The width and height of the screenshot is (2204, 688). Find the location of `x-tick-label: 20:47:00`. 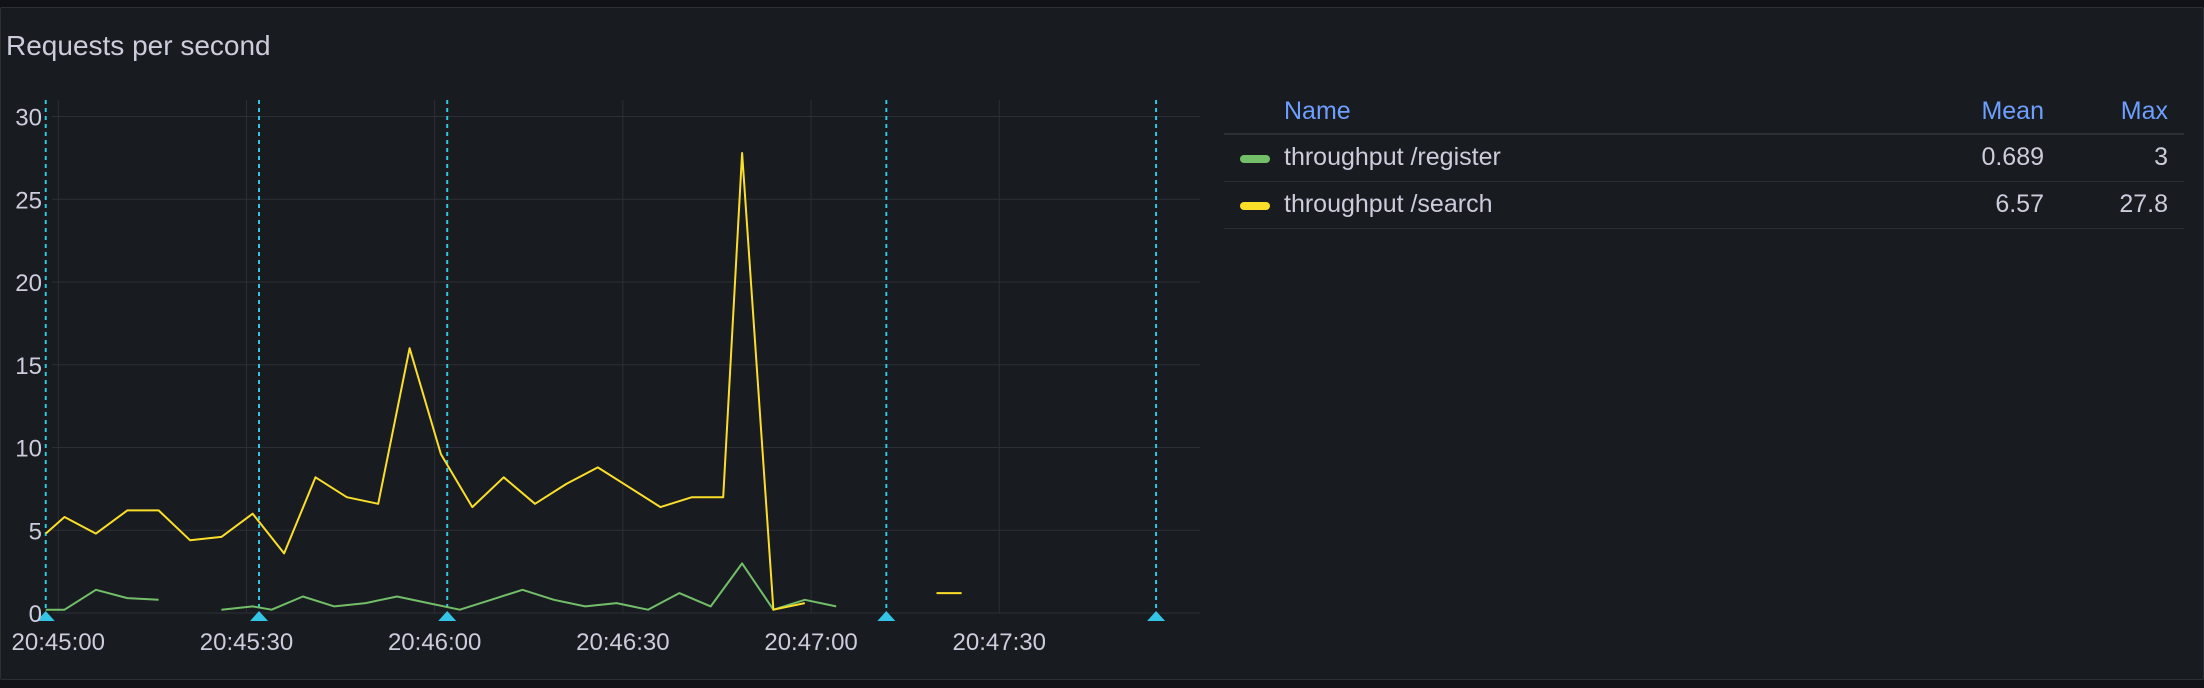

x-tick-label: 20:47:00 is located at coordinates (810, 642).